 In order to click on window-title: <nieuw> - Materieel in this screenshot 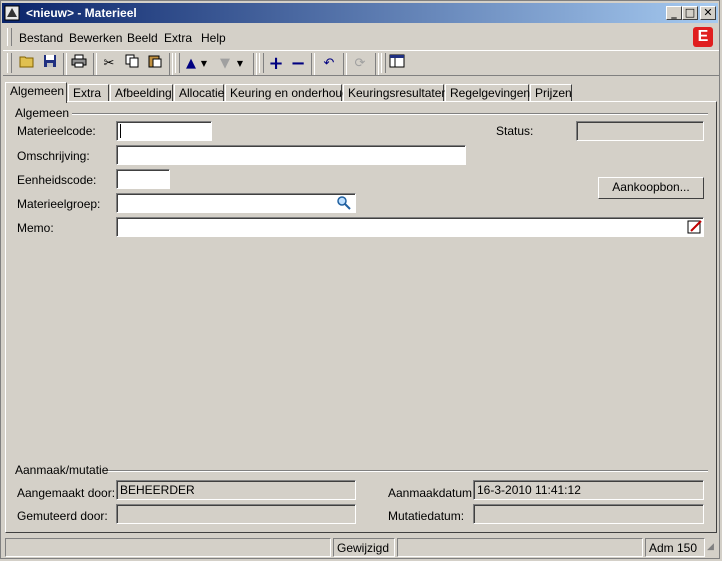, I will do `click(81, 13)`.